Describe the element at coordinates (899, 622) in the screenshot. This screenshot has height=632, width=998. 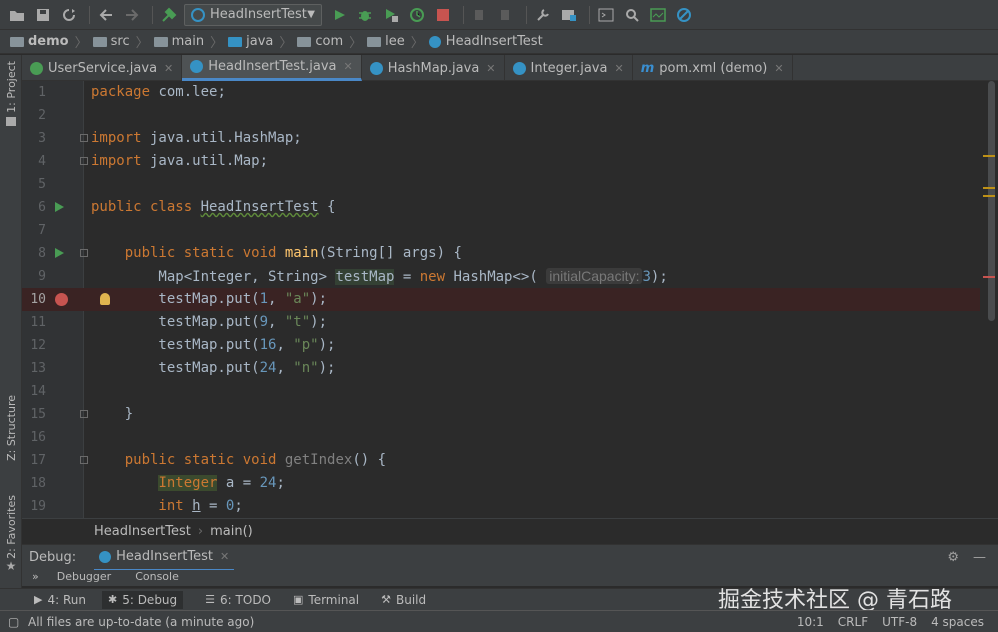
I see `file-encoding: UTF-8` at that location.